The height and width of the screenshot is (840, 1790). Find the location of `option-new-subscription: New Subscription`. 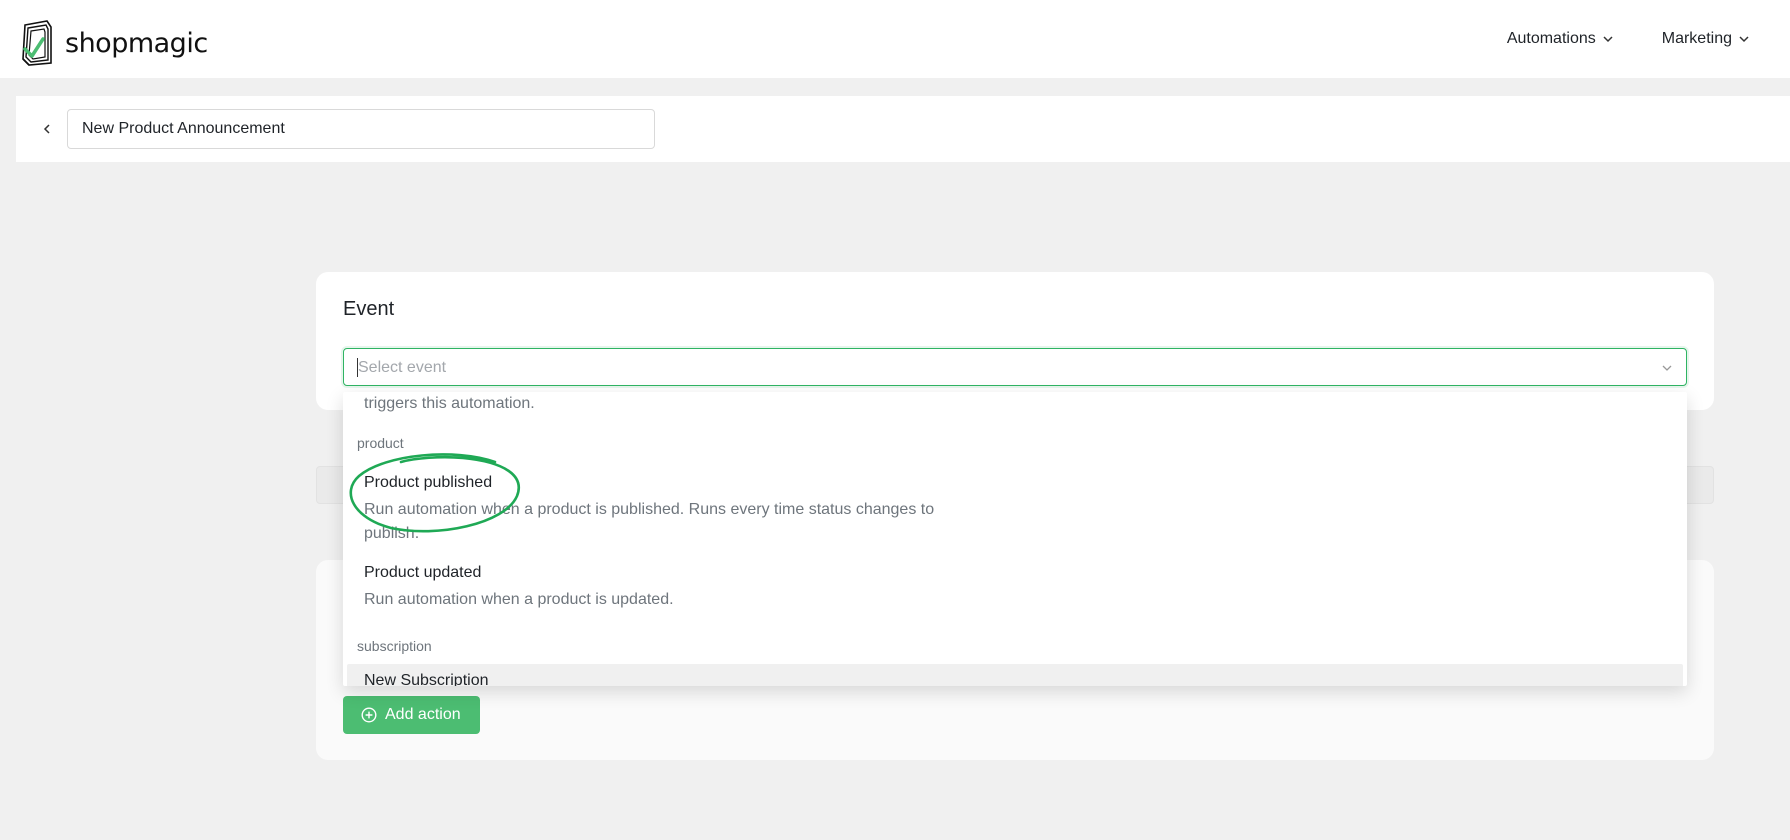

option-new-subscription: New Subscription is located at coordinates (1015, 675).